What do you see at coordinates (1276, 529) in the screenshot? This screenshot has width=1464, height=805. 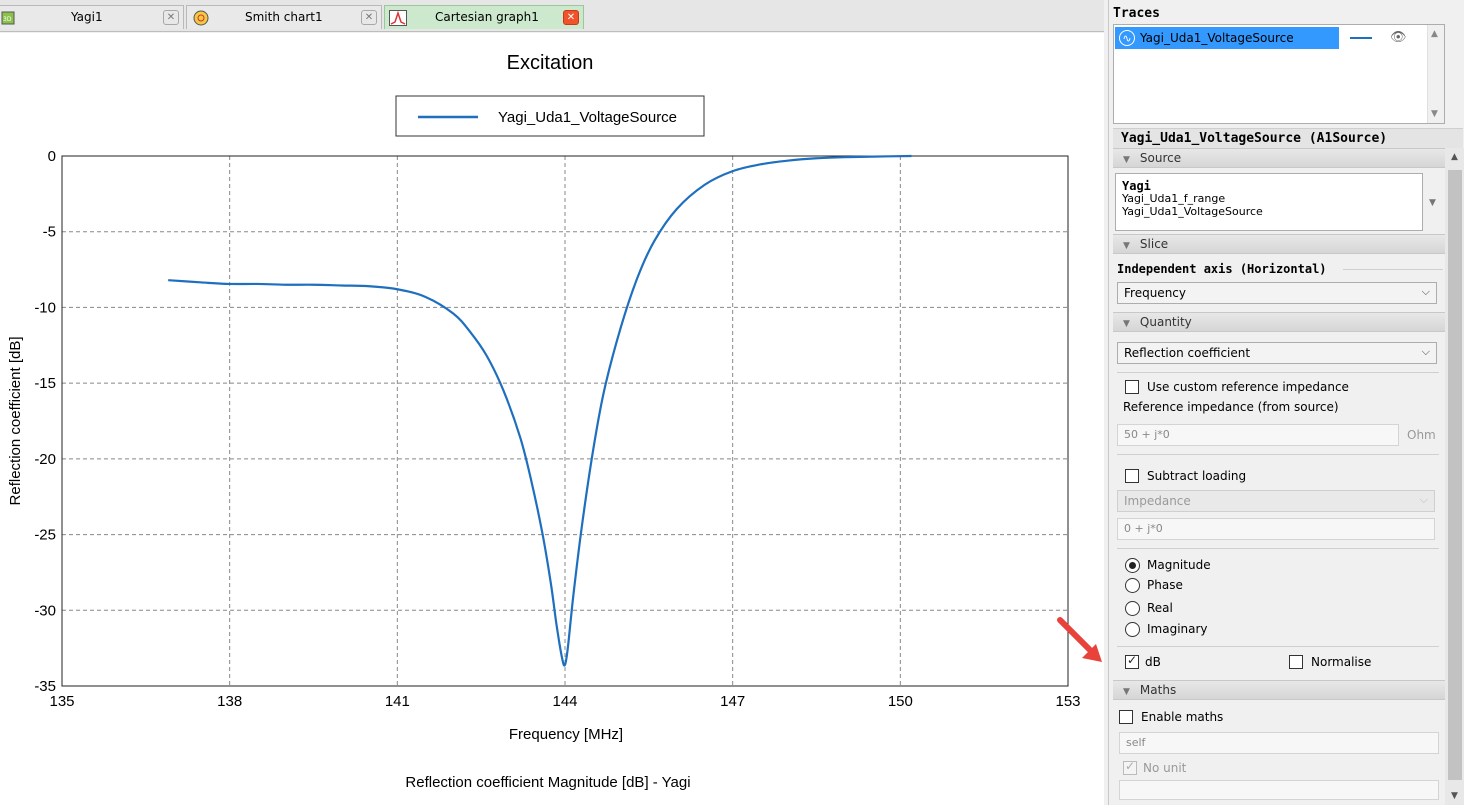 I see `loading-value-field: 0 + j*0` at bounding box center [1276, 529].